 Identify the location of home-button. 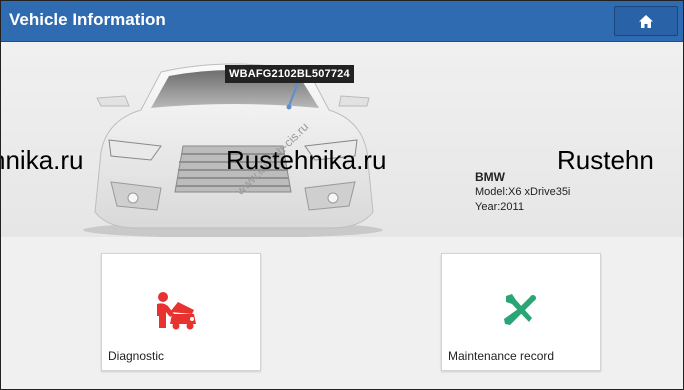
(646, 21).